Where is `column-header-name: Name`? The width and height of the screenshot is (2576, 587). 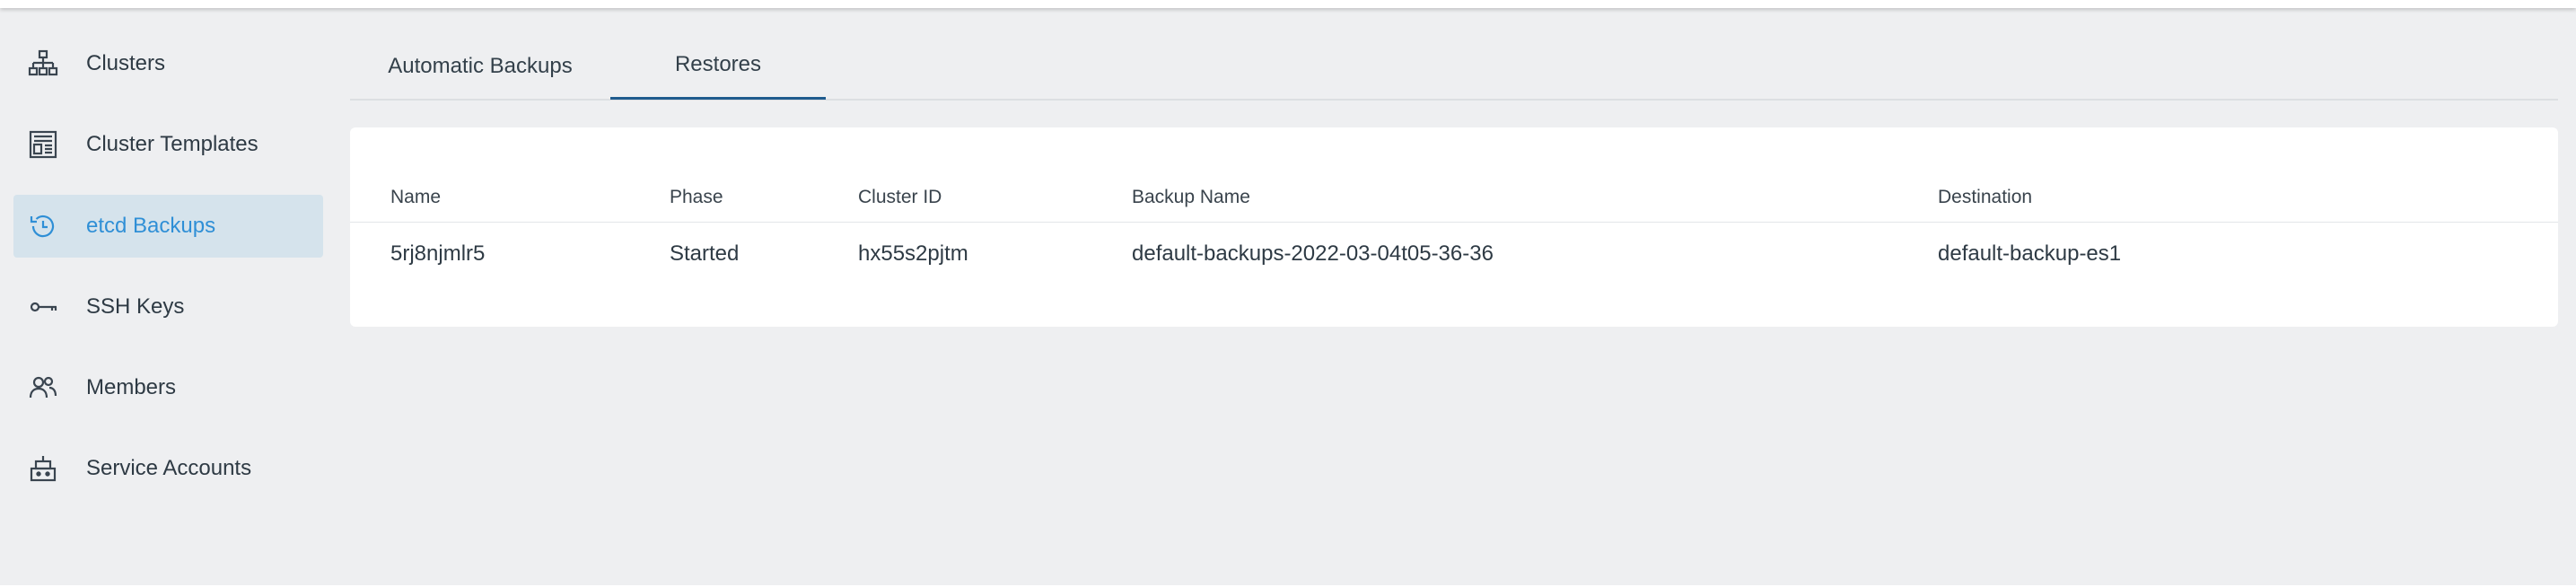
column-header-name: Name is located at coordinates (415, 197).